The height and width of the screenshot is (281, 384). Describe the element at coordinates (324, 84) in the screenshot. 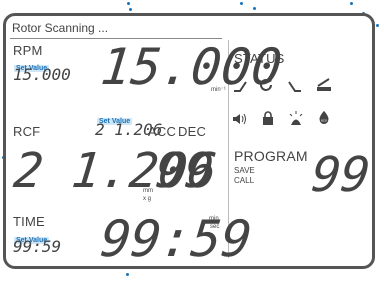

I see `lid-icon` at that location.